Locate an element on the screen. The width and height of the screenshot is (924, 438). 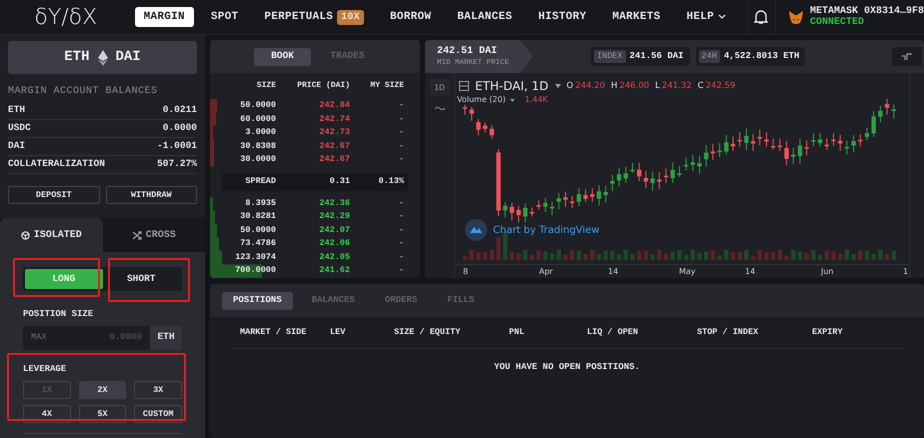
symbol-title: ETH-DAI, 1D is located at coordinates (512, 86).